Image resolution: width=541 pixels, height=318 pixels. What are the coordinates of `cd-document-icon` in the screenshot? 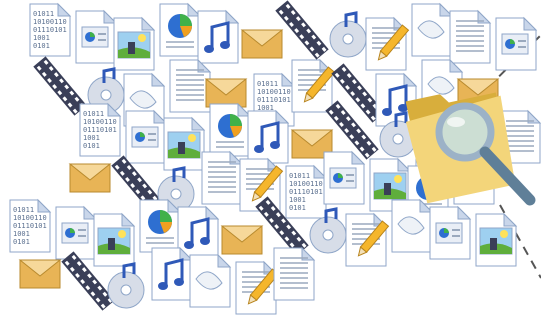 It's located at (127, 289).